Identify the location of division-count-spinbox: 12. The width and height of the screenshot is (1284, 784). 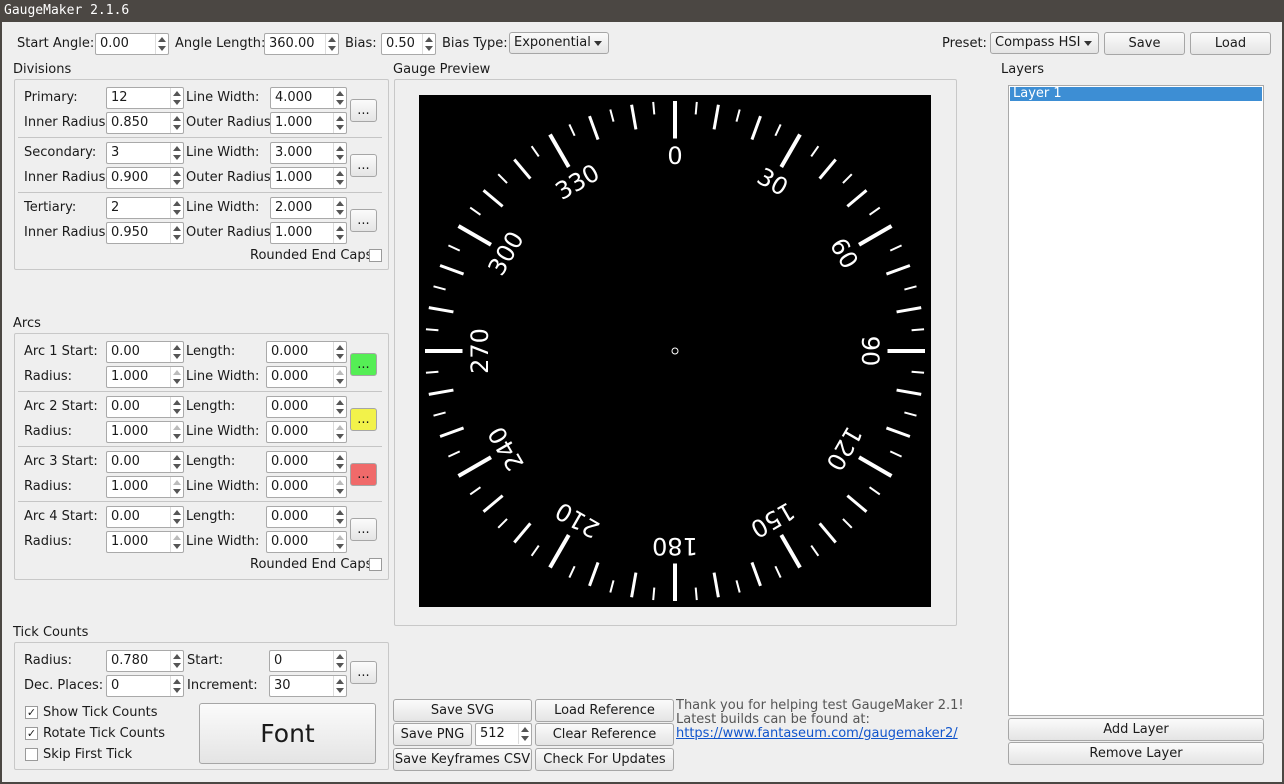
(145, 98).